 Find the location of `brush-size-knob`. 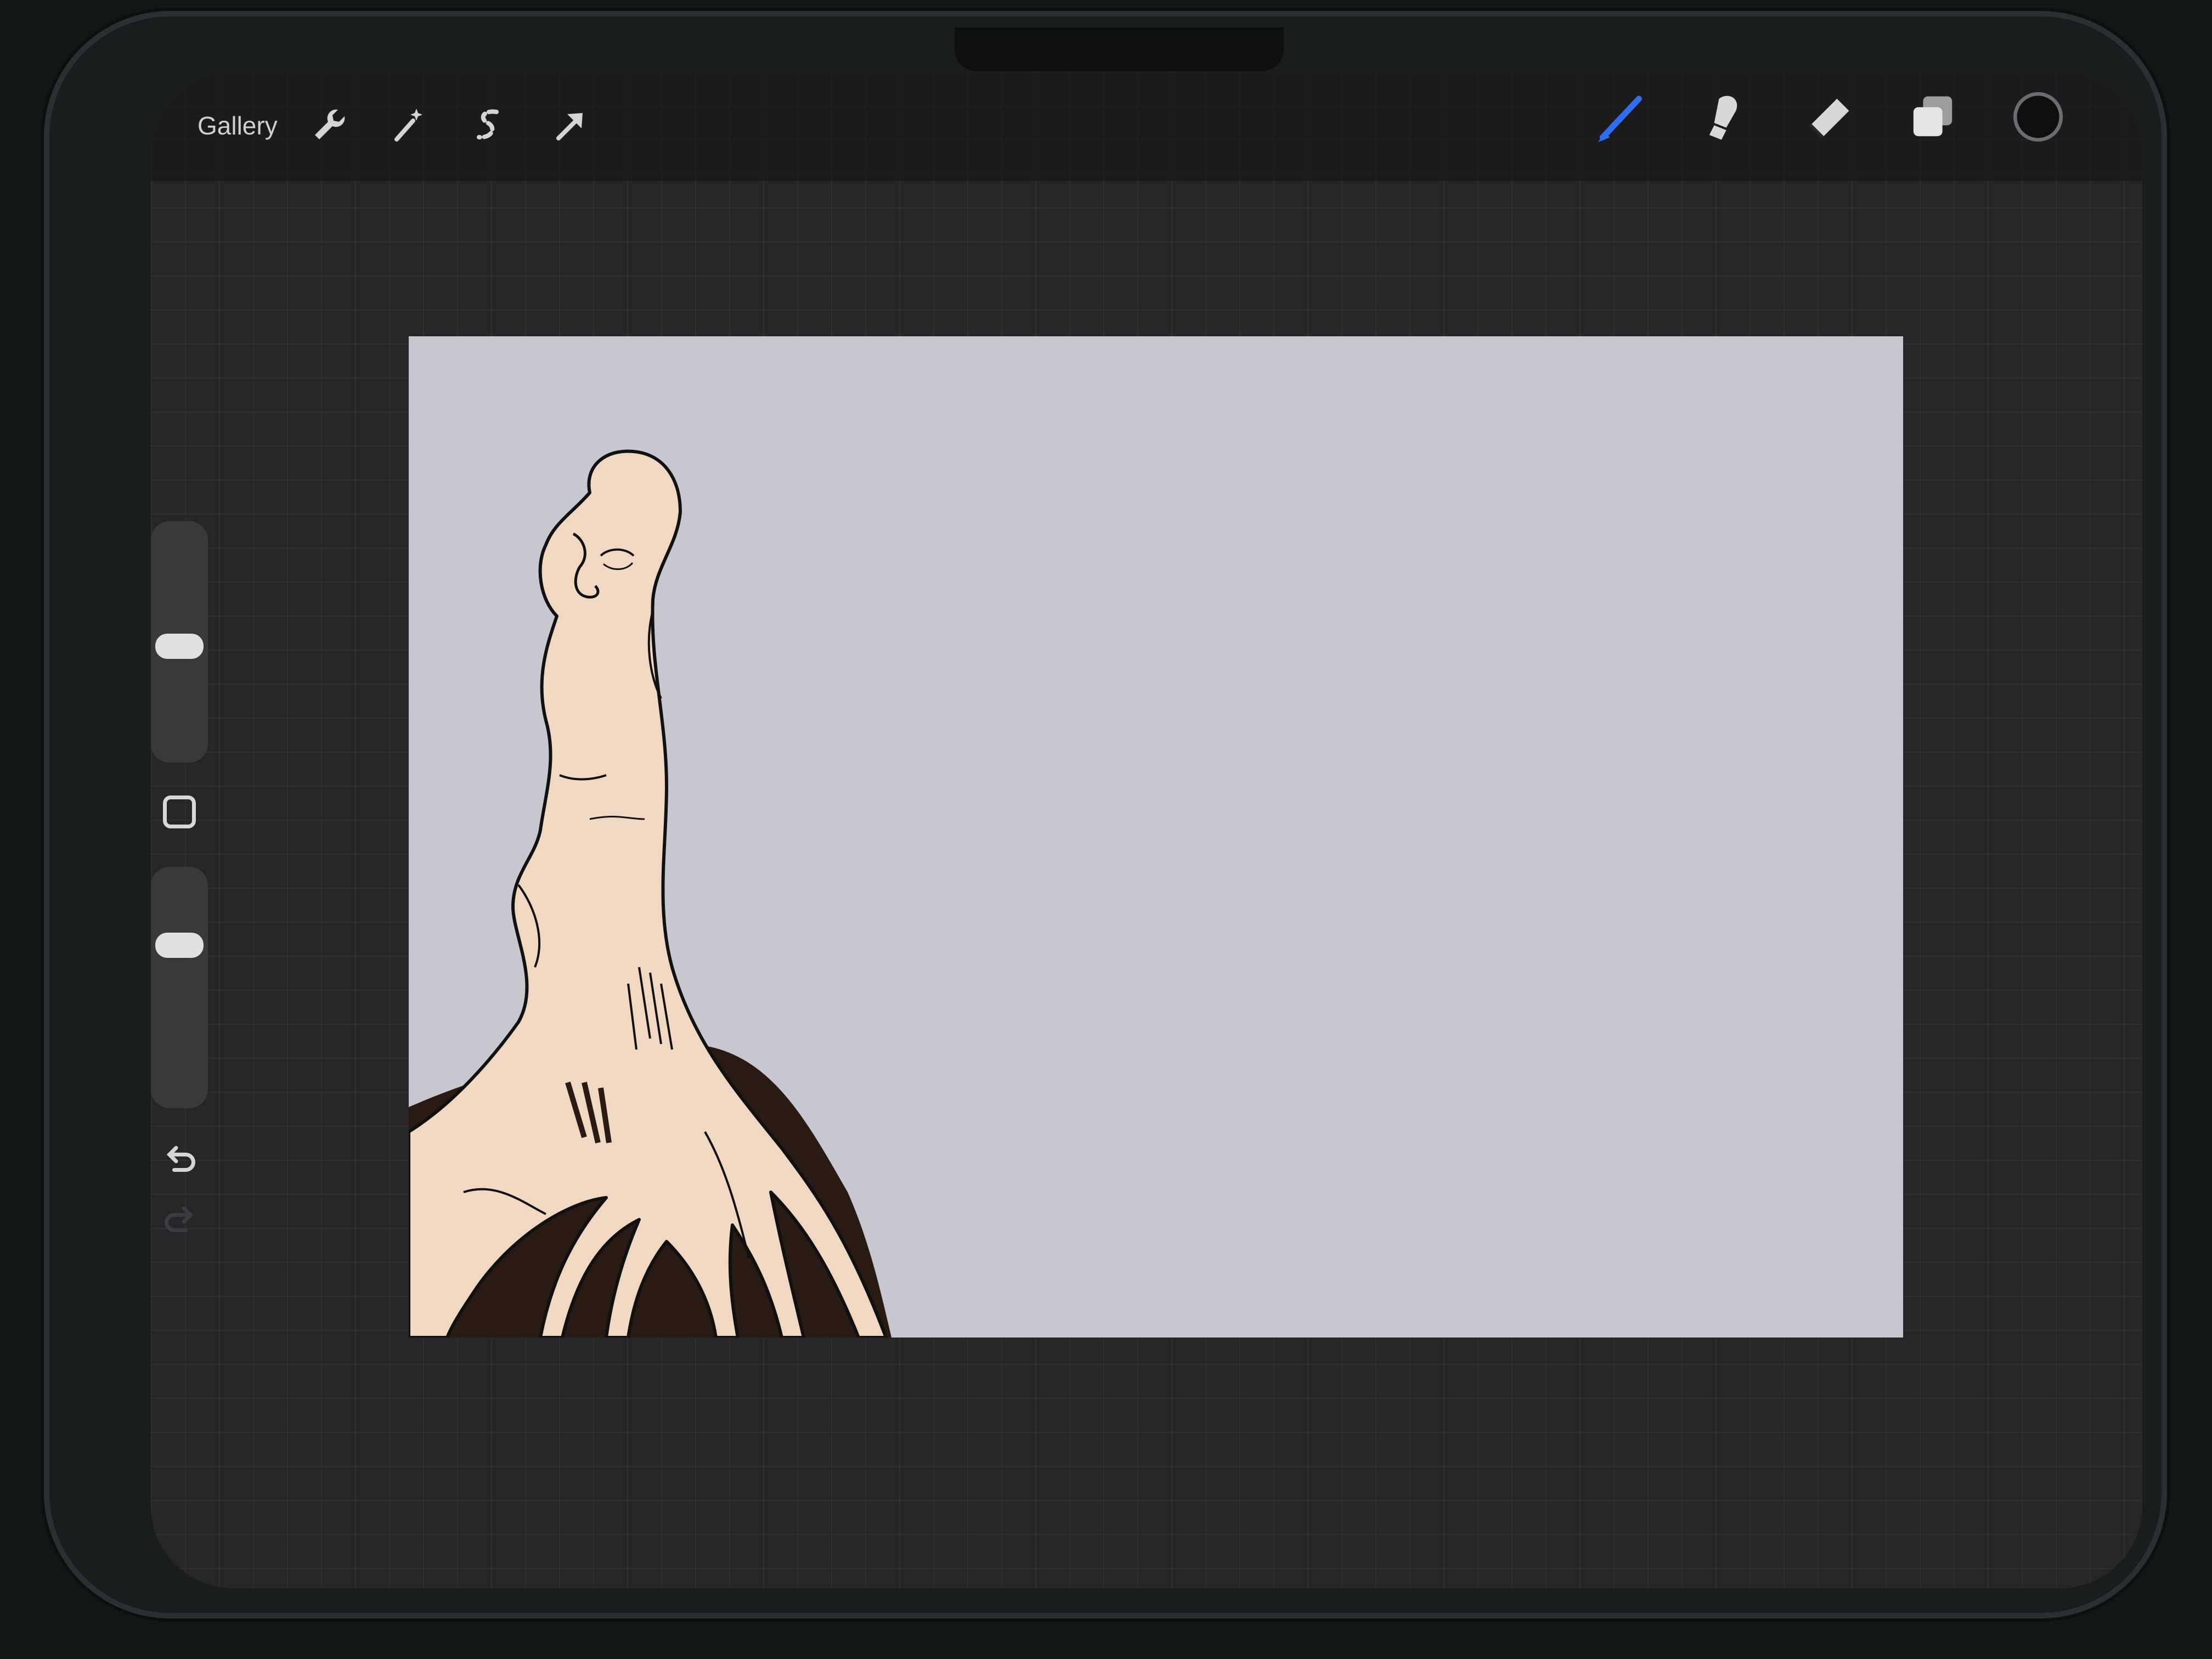

brush-size-knob is located at coordinates (179, 646).